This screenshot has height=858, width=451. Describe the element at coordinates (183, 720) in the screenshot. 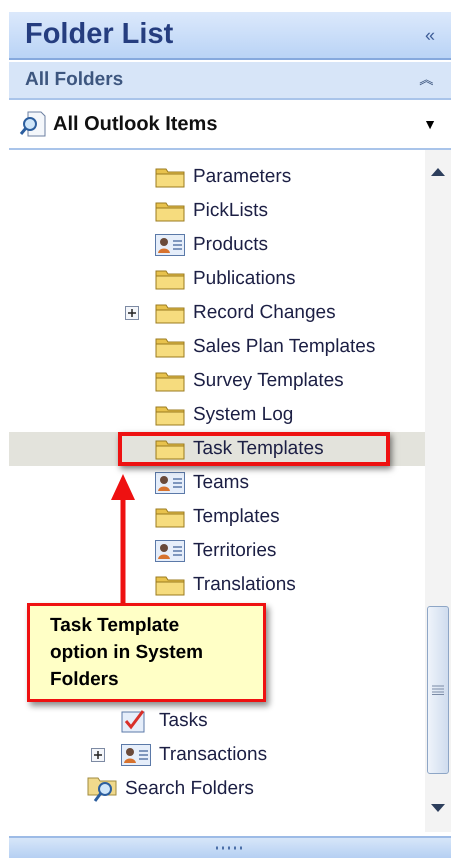

I see `folder-label: Tasks` at that location.